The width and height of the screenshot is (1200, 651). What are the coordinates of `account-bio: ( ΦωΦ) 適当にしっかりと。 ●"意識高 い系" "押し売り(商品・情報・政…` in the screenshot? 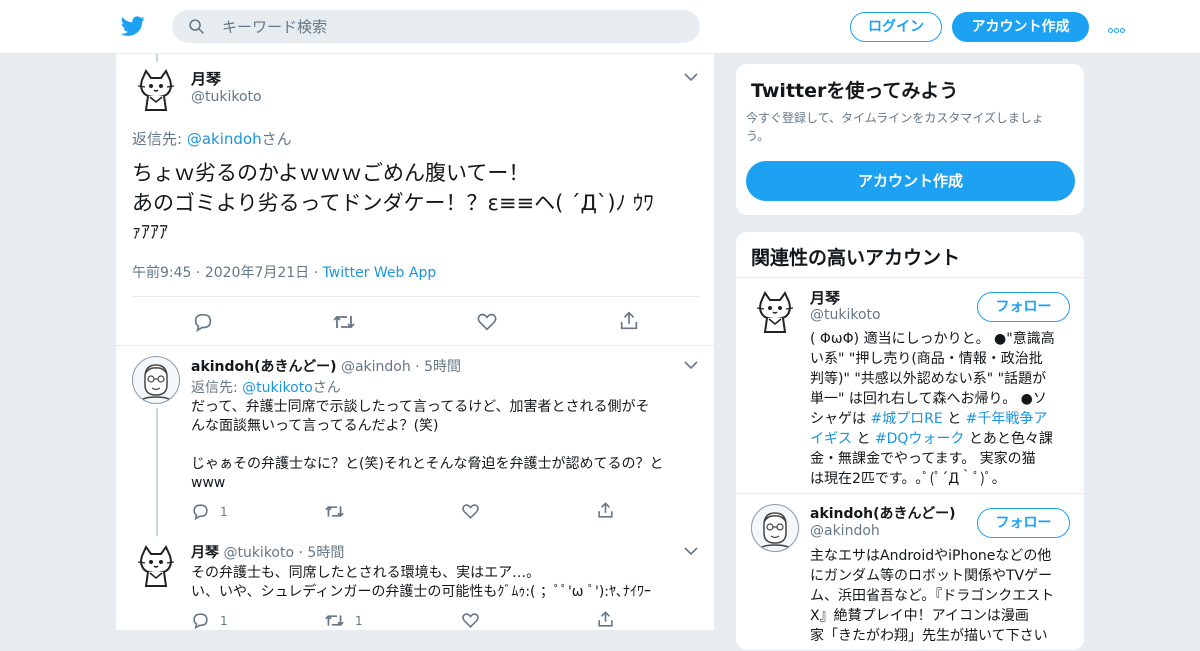 It's located at (943, 409).